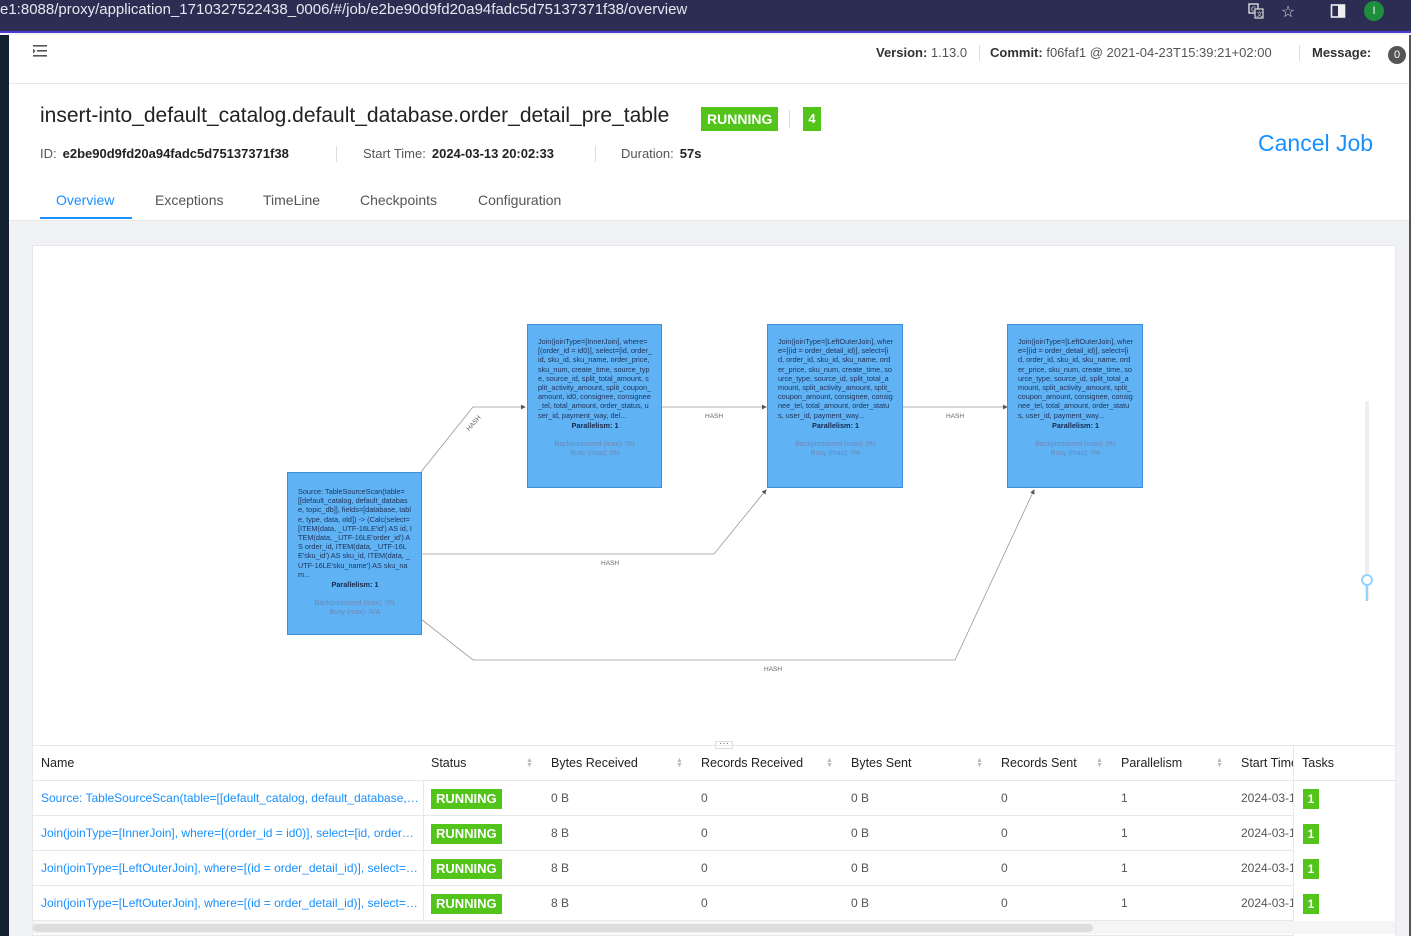  What do you see at coordinates (1016, 52) in the screenshot?
I see `commit-label: Commit:` at bounding box center [1016, 52].